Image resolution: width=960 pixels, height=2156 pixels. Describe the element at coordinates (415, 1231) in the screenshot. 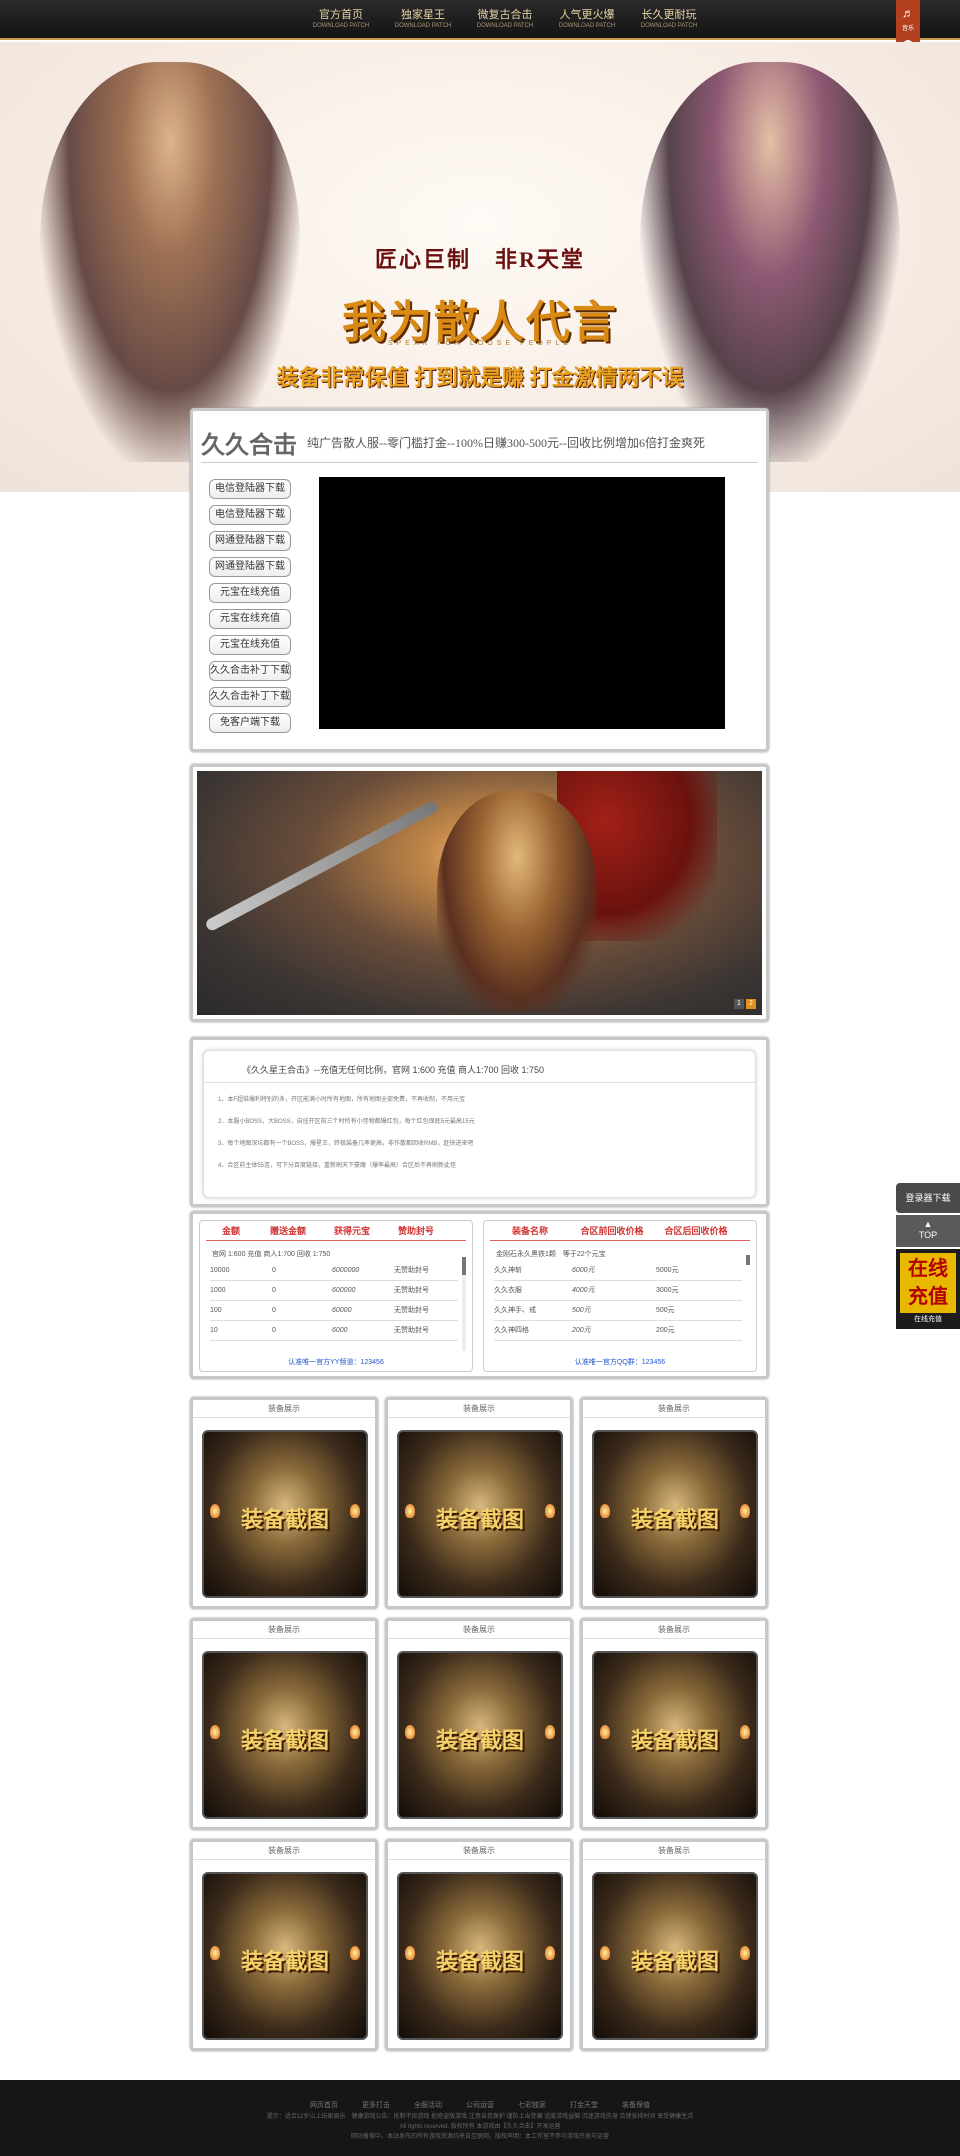

I see `column-header: 赞助封号` at that location.